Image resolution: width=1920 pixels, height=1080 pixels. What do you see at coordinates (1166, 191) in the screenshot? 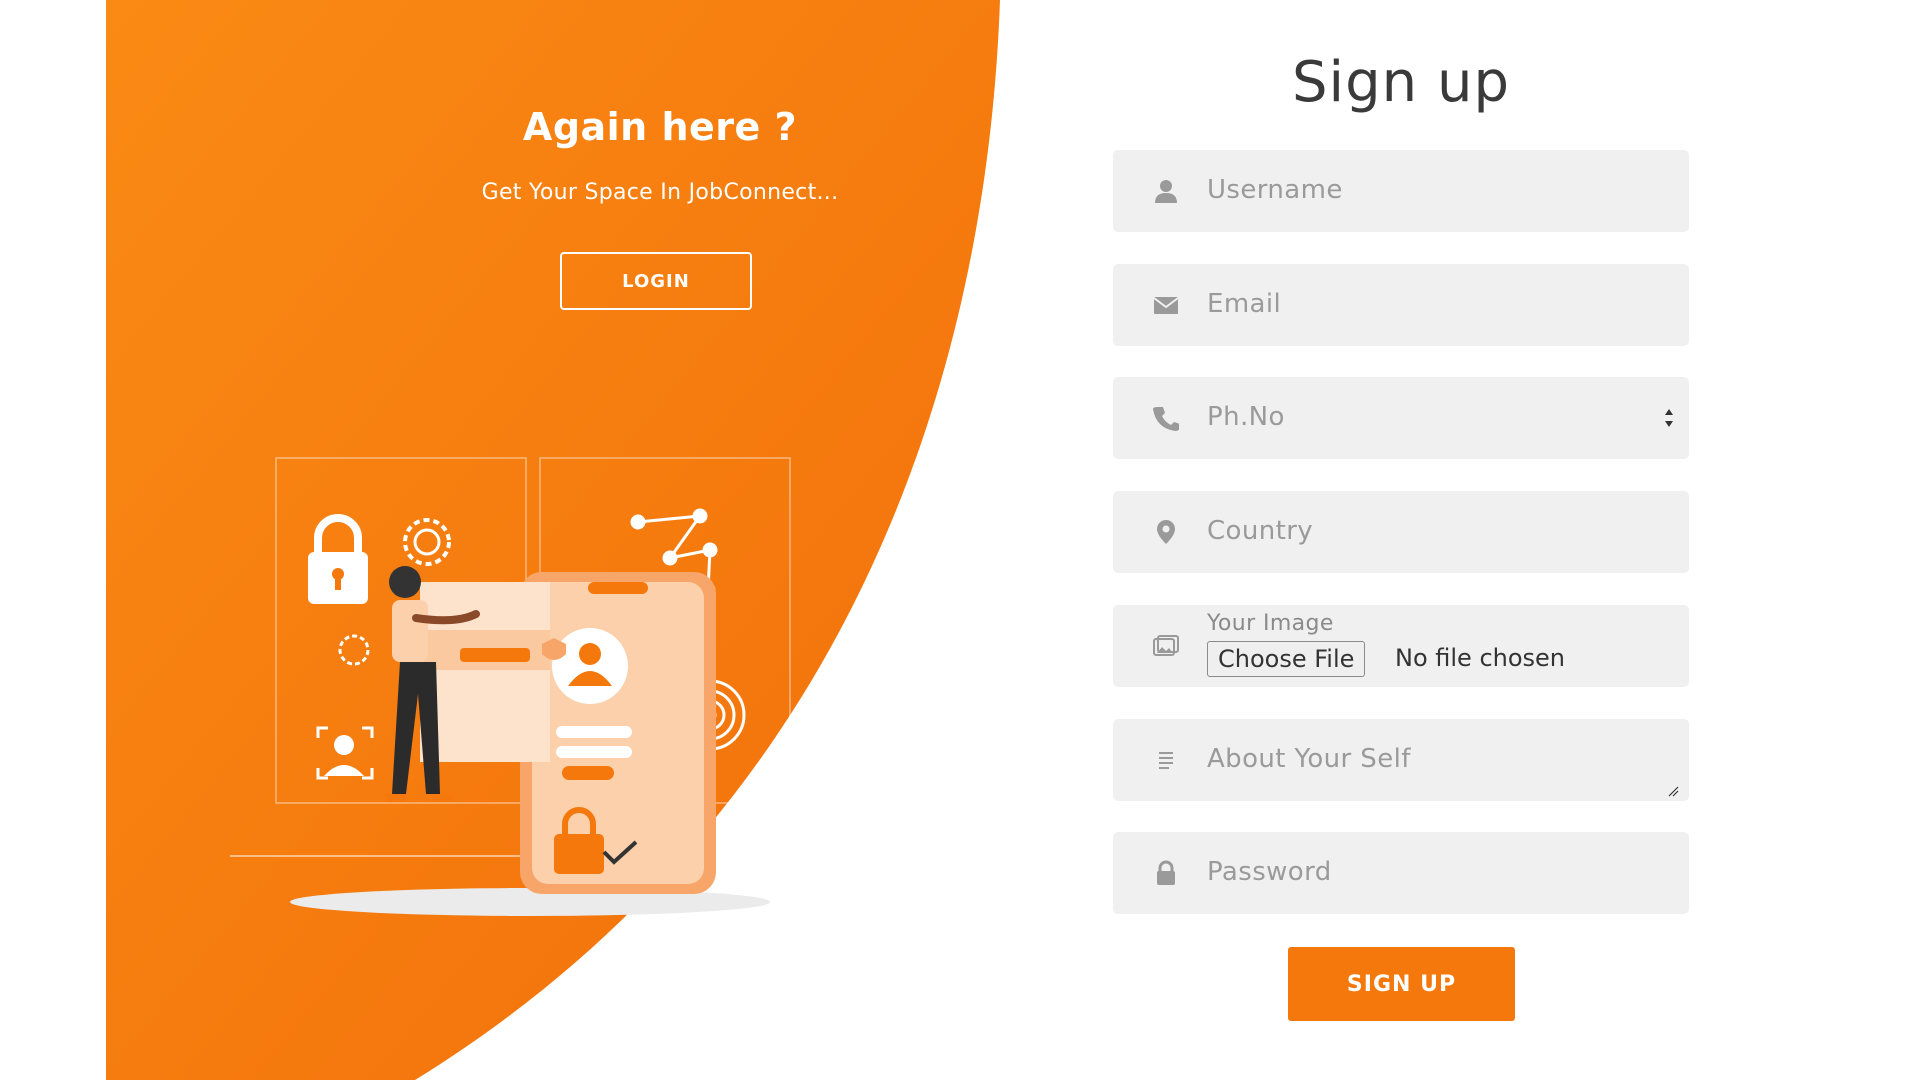
I see `user-icon` at bounding box center [1166, 191].